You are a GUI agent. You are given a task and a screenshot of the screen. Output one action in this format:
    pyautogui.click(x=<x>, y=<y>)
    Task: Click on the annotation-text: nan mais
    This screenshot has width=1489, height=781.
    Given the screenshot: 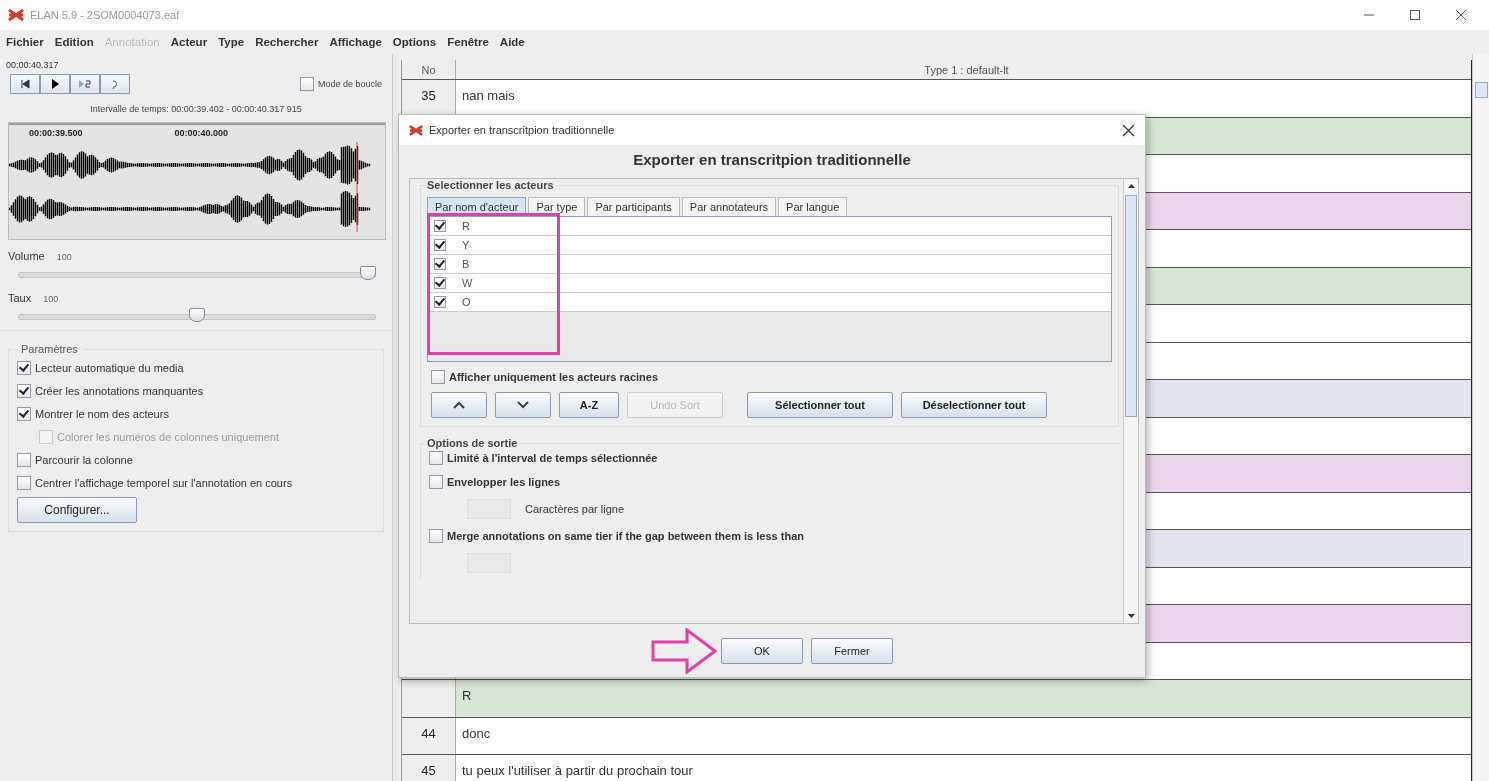 What is the action you would take?
    pyautogui.click(x=488, y=95)
    